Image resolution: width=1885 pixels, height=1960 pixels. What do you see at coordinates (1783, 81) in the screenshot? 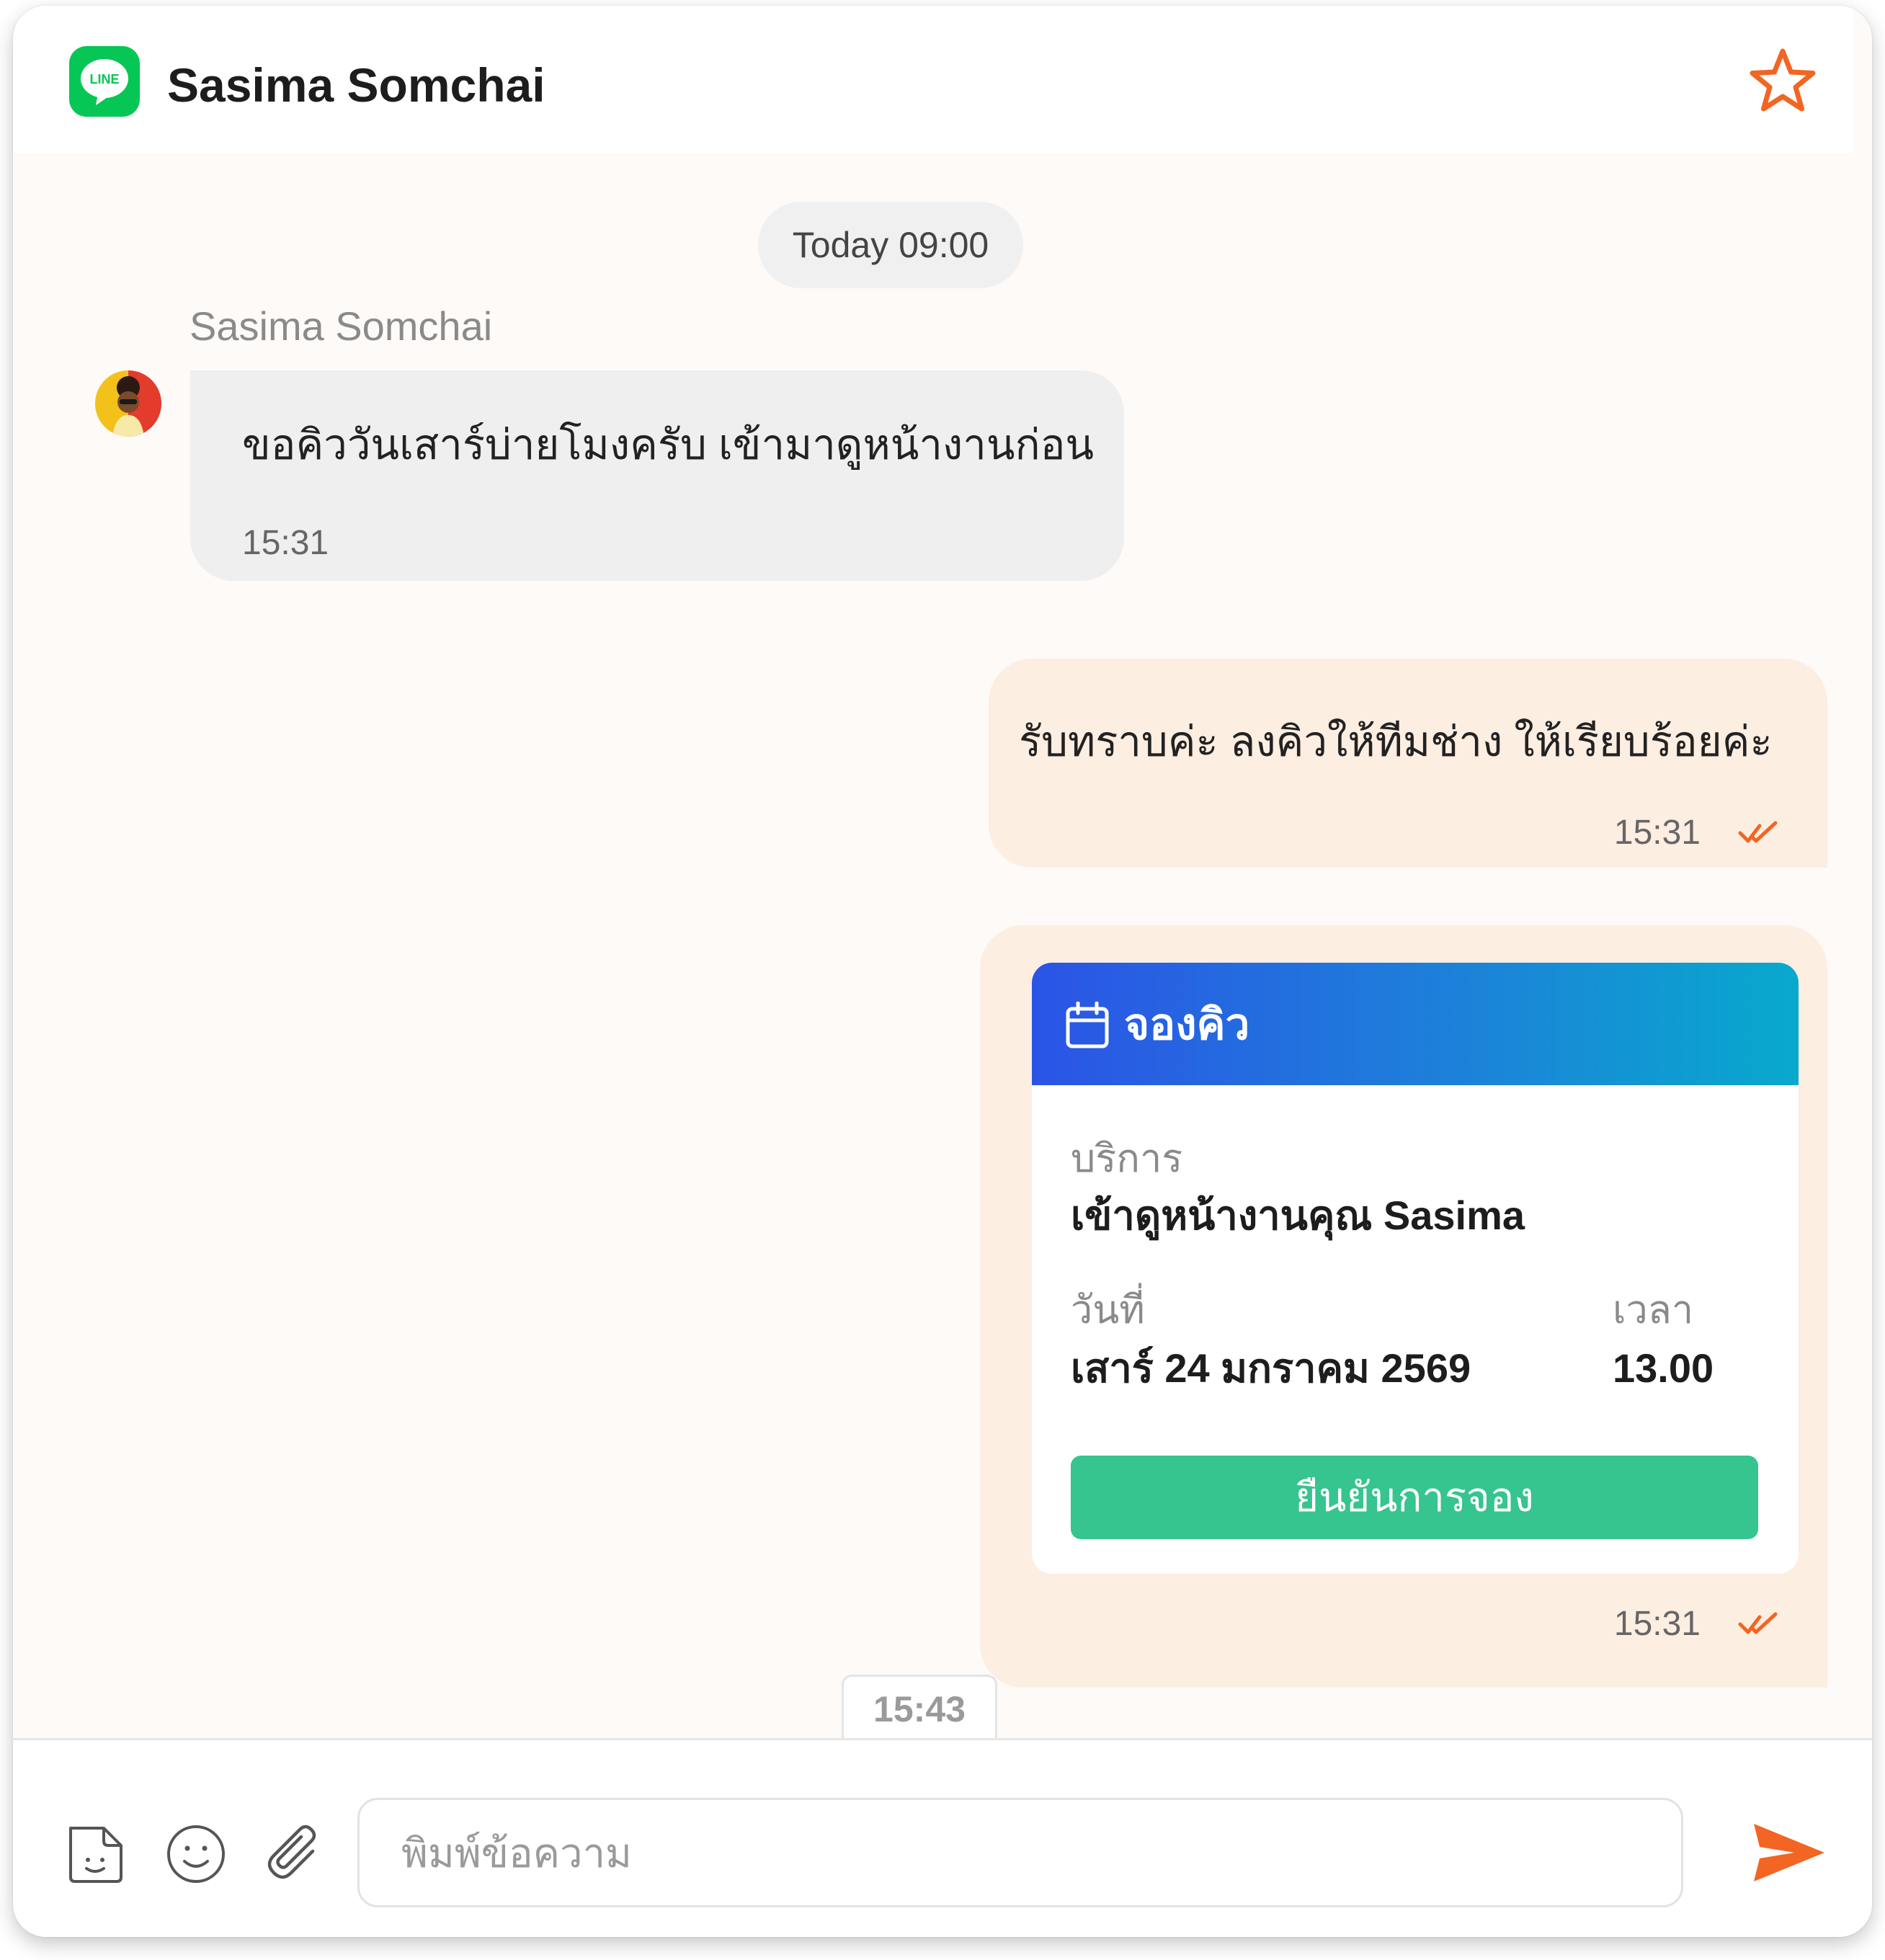
I see `favorite-star-icon` at bounding box center [1783, 81].